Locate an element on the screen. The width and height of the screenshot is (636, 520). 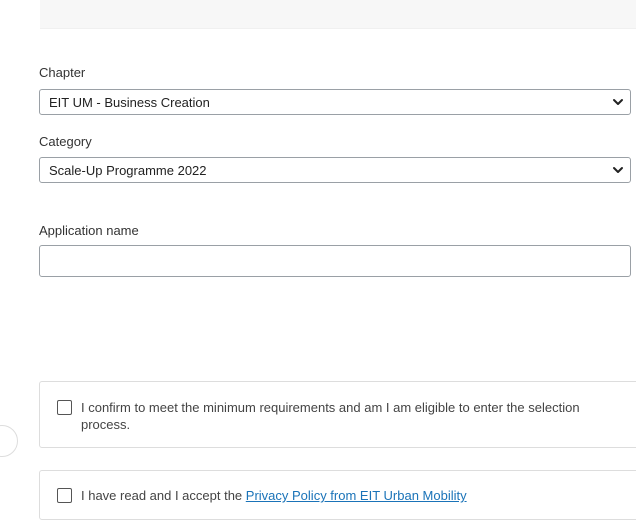
application-name-label: Application name is located at coordinates (89, 230).